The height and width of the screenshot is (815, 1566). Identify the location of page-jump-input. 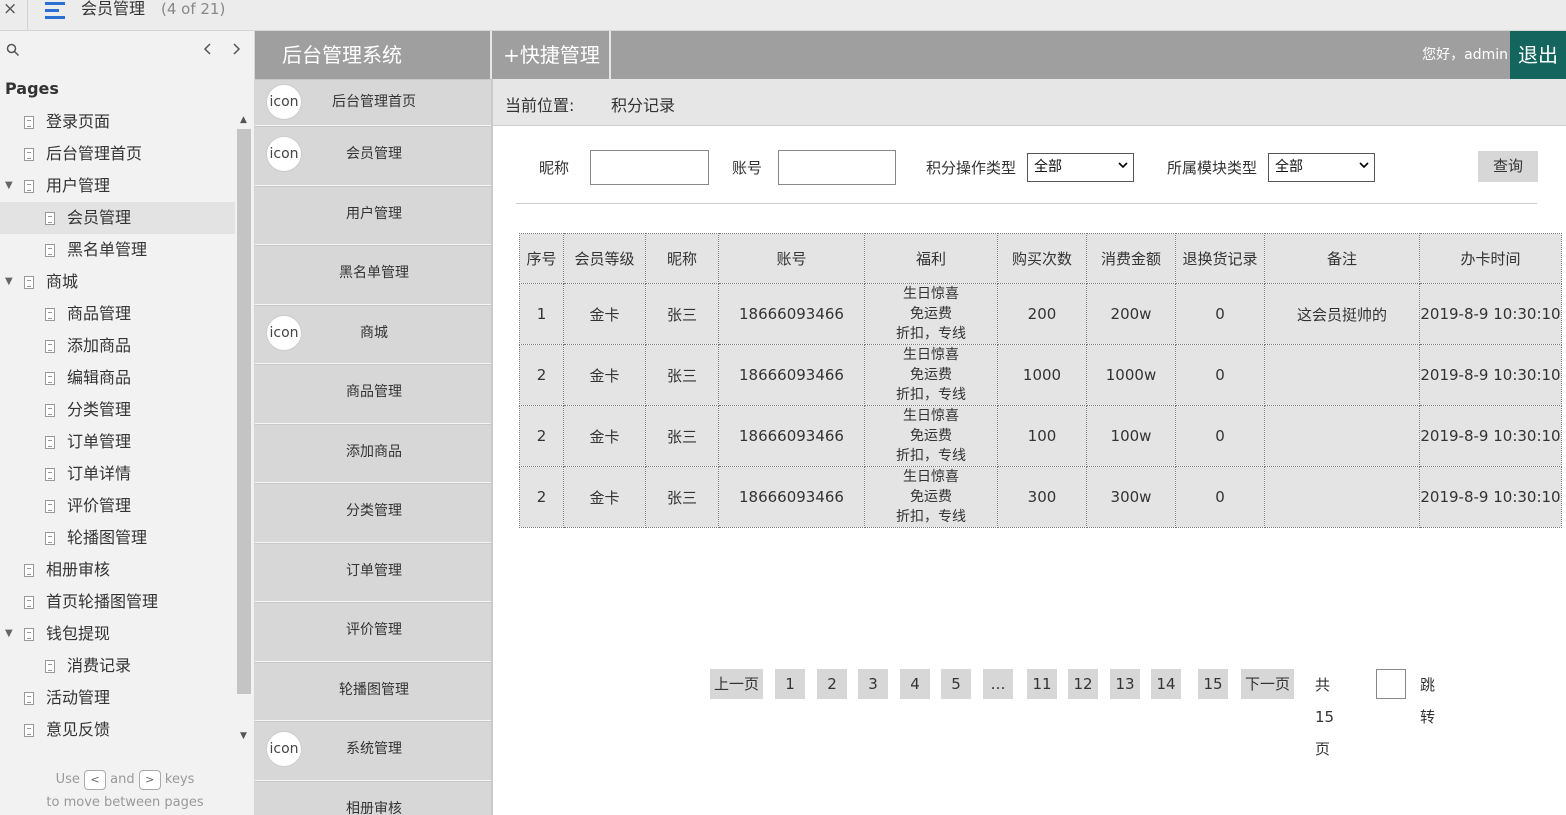
(1391, 684).